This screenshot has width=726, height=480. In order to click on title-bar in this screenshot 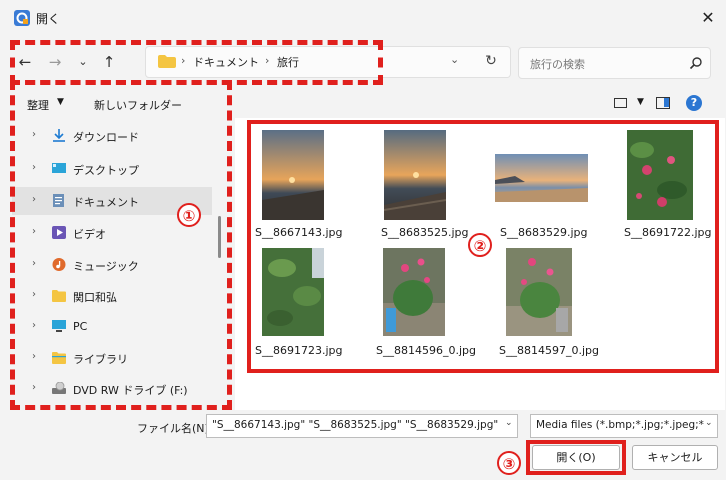, I will do `click(363, 18)`.